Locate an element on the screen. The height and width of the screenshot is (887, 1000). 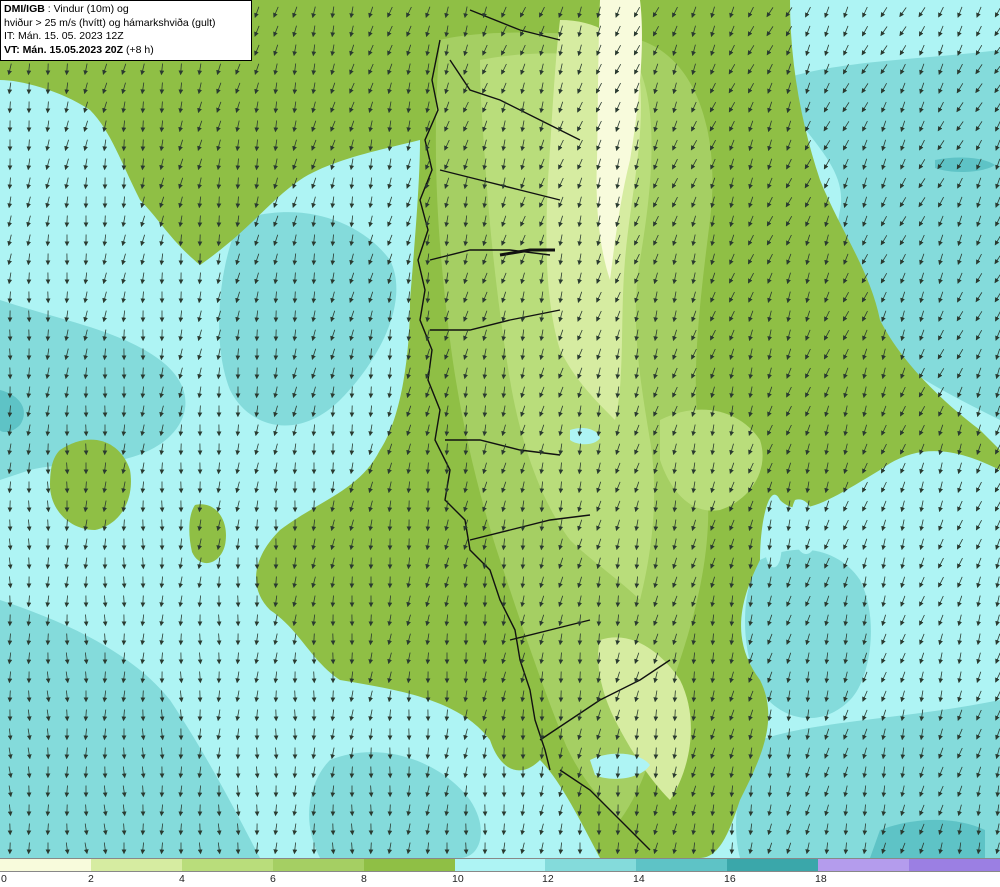
legend-label: 6 is located at coordinates (273, 879).